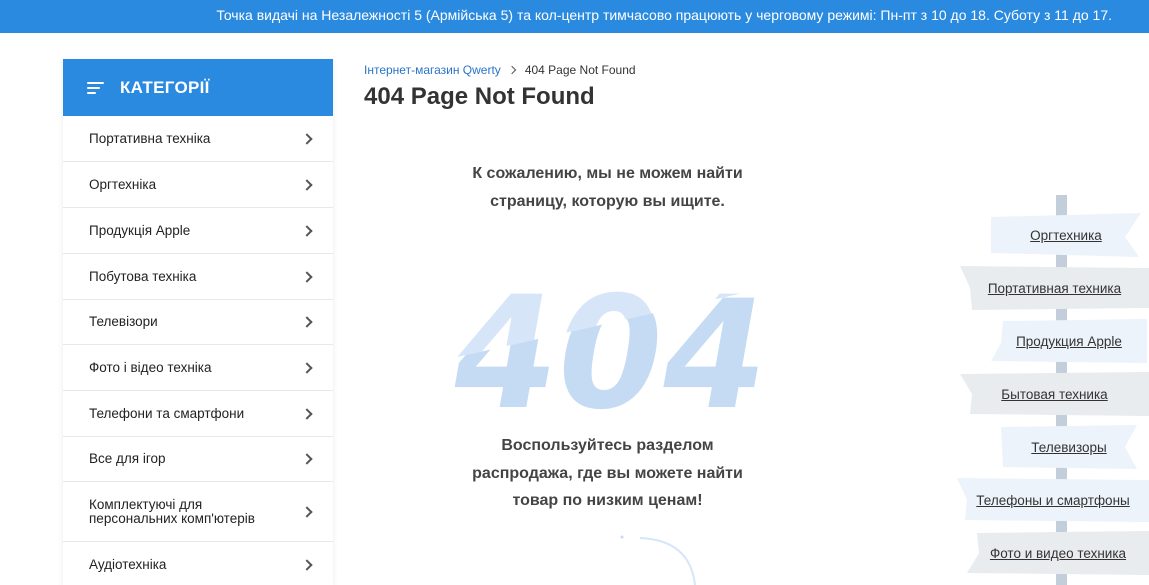 This screenshot has width=1149, height=585. I want to click on sign-household: Бытовая техника, so click(1054, 394).